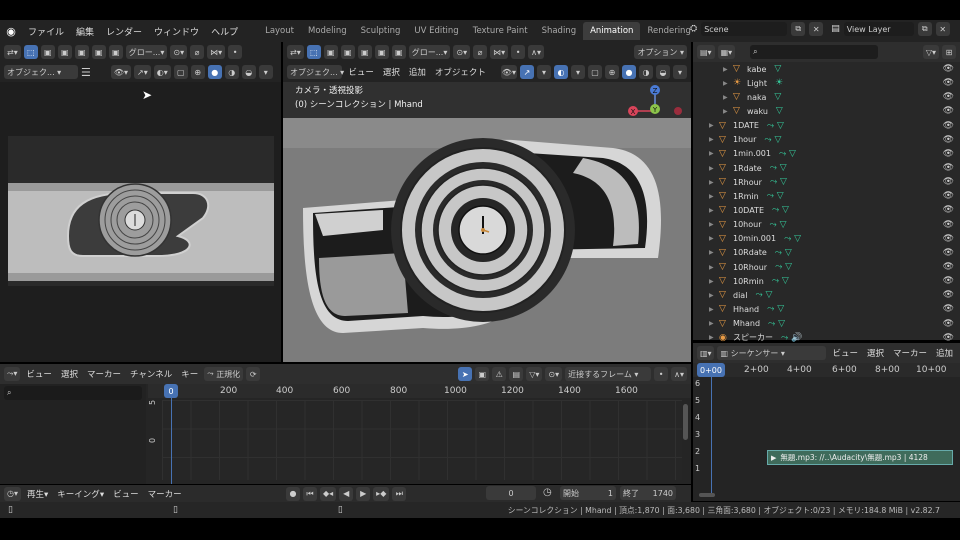 The width and height of the screenshot is (960, 540). I want to click on snap-dropdown: 近接するフレーム ▾, so click(608, 374).